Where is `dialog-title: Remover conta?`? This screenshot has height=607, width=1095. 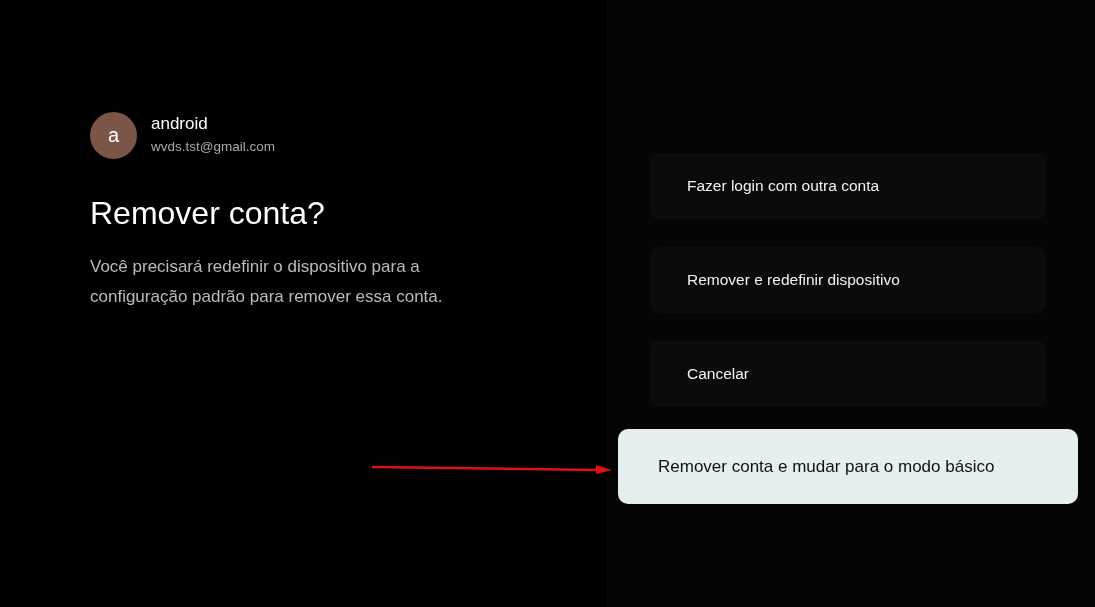
dialog-title: Remover conta? is located at coordinates (208, 213).